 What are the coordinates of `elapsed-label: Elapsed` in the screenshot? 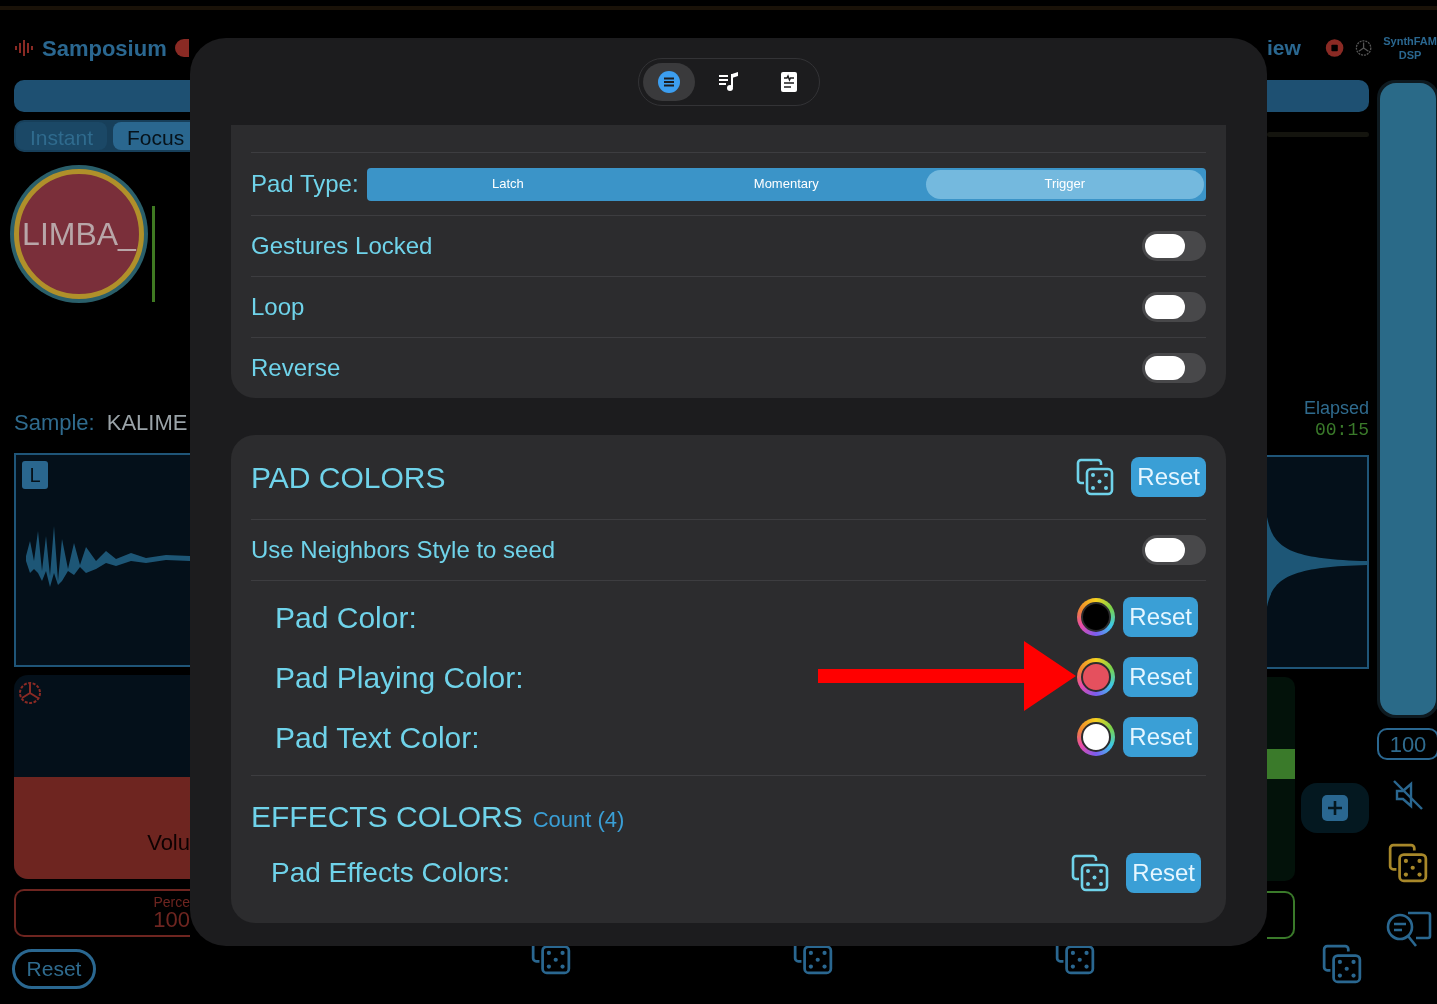 It's located at (1336, 408).